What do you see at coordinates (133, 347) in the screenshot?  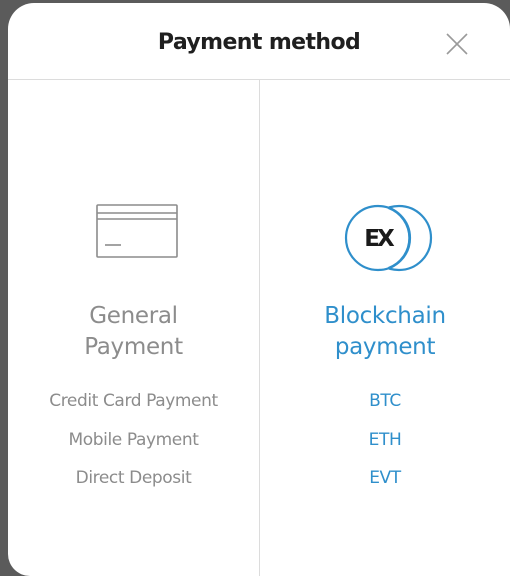 I see `general-title-line2: Payment` at bounding box center [133, 347].